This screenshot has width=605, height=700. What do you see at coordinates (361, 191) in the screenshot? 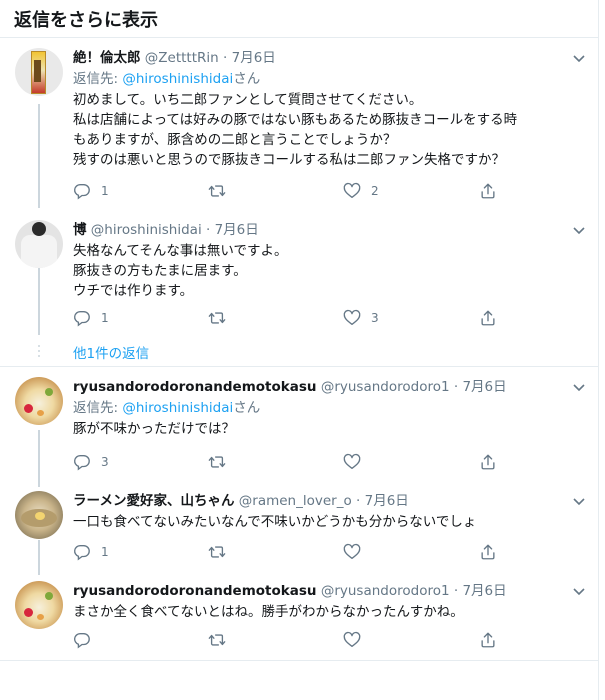
I see `like-button: 2` at bounding box center [361, 191].